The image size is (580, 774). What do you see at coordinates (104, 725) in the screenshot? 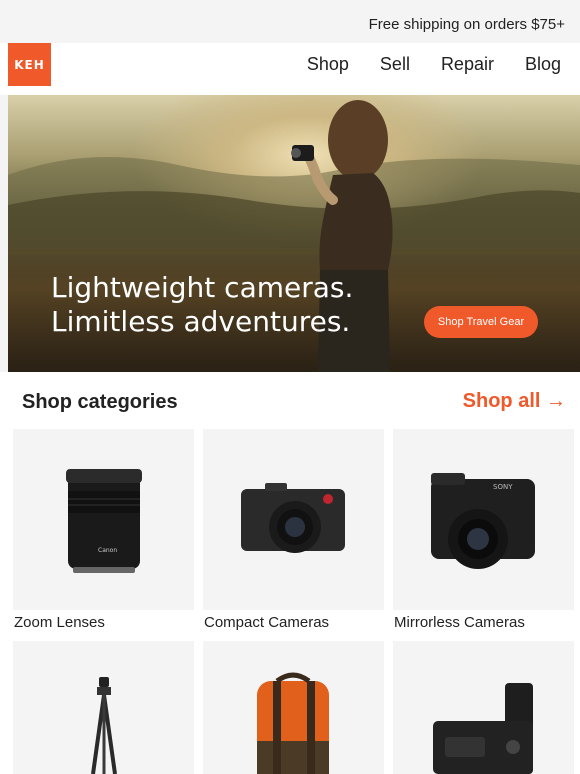
I see `tripod-icon` at bounding box center [104, 725].